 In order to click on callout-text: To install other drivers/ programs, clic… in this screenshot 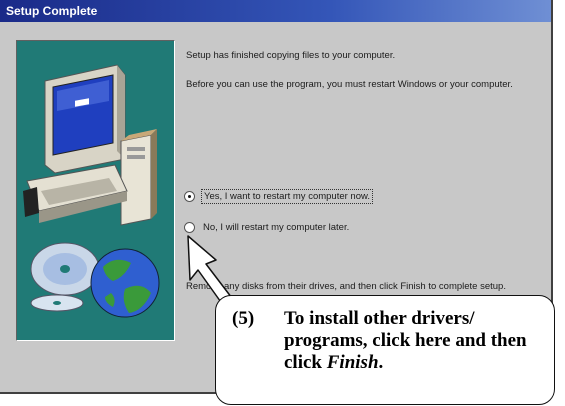, I will do `click(416, 341)`.